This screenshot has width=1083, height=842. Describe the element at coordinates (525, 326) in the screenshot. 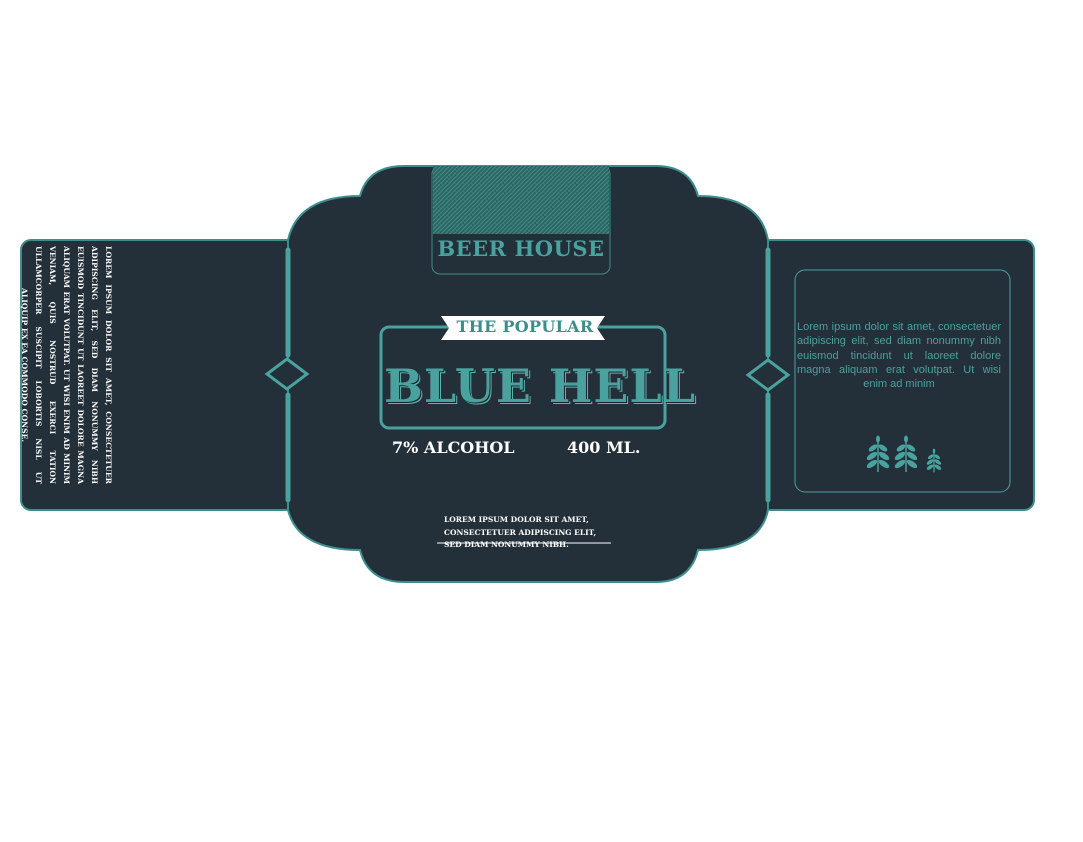

I see `tagline: THE POPULAR` at that location.